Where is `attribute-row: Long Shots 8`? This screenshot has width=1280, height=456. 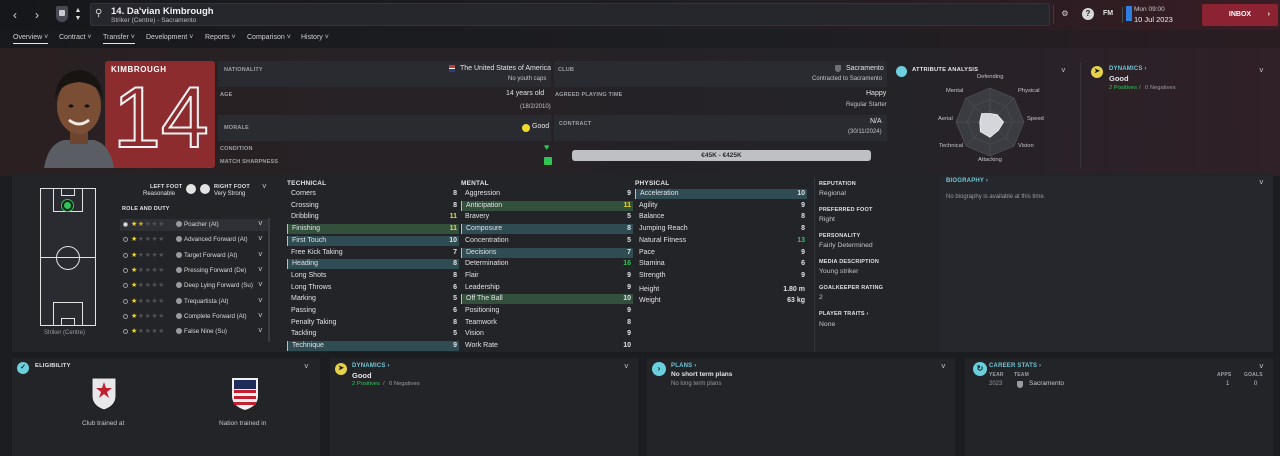
attribute-row: Long Shots 8 is located at coordinates (373, 276).